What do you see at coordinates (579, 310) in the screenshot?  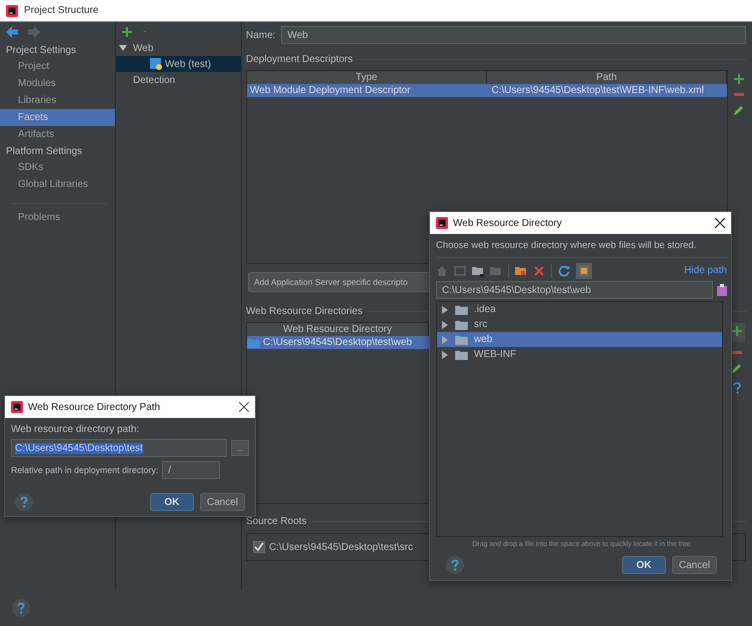 I see `tree-item: .idea` at bounding box center [579, 310].